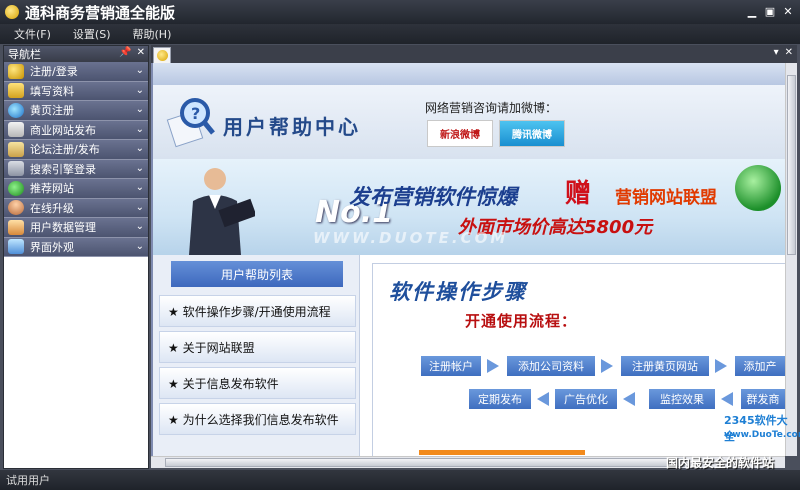 This screenshot has width=800, height=490. Describe the element at coordinates (125, 52) in the screenshot. I see `pin-icon: 📌` at that location.